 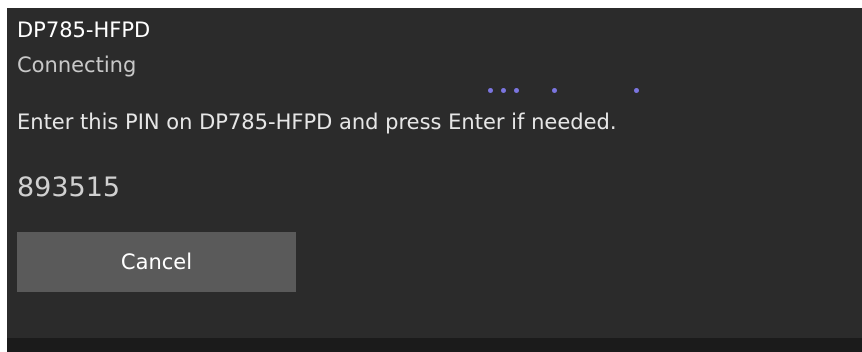 What do you see at coordinates (434, 92) in the screenshot?
I see `progress-indicator` at bounding box center [434, 92].